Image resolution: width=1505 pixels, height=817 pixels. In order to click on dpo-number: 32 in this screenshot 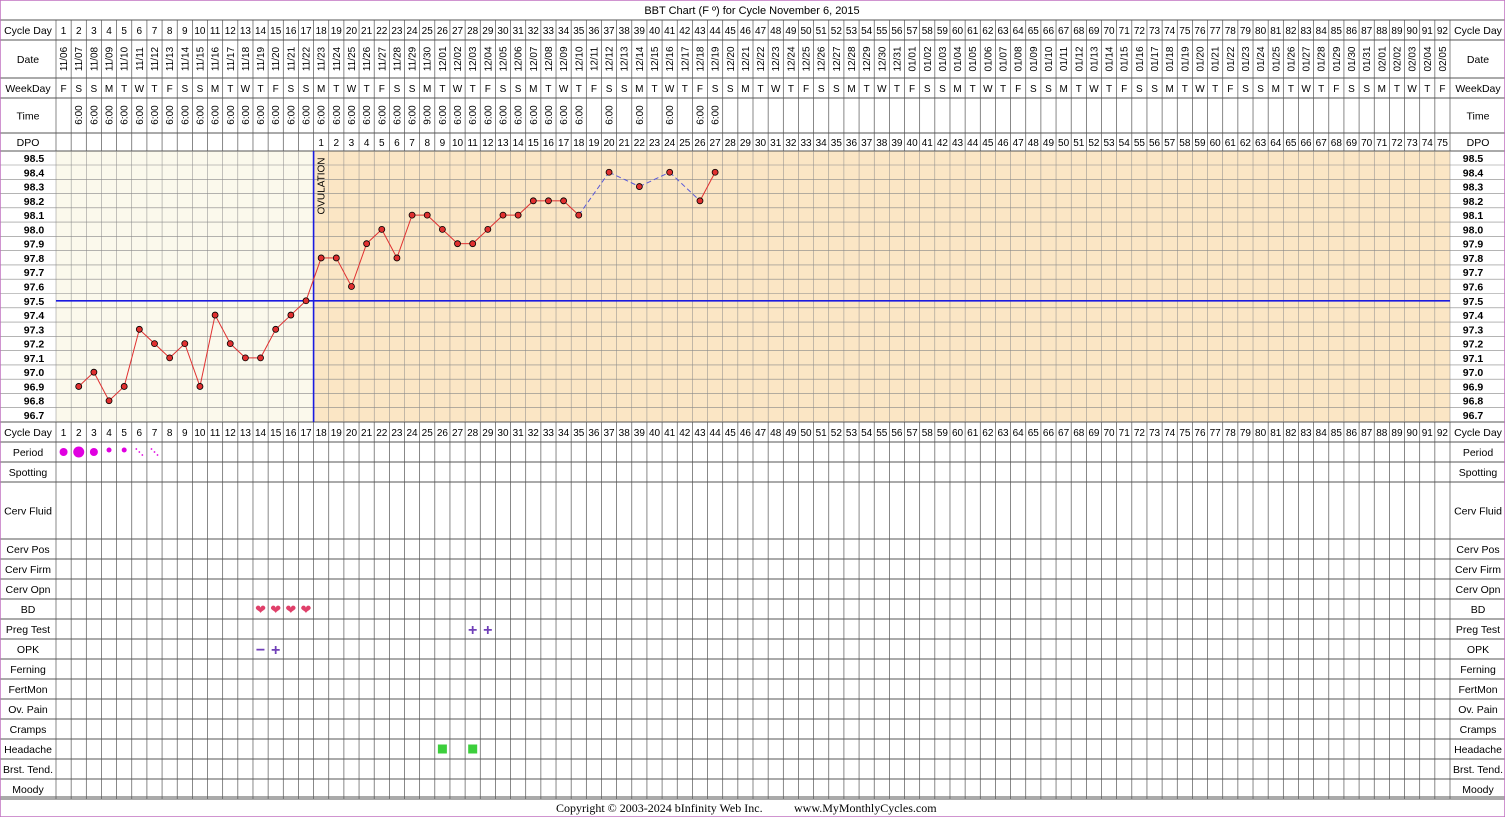, I will do `click(791, 143)`.